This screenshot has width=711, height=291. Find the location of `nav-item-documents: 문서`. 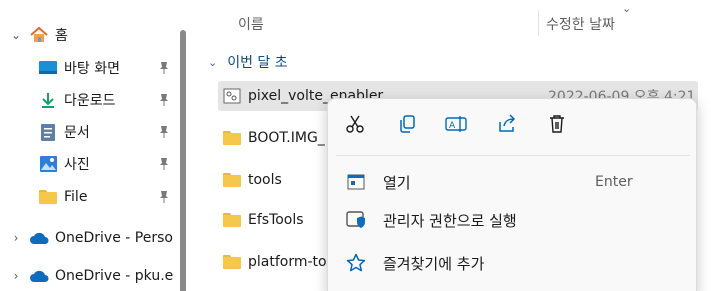

nav-item-documents: 문서 is located at coordinates (89, 132).